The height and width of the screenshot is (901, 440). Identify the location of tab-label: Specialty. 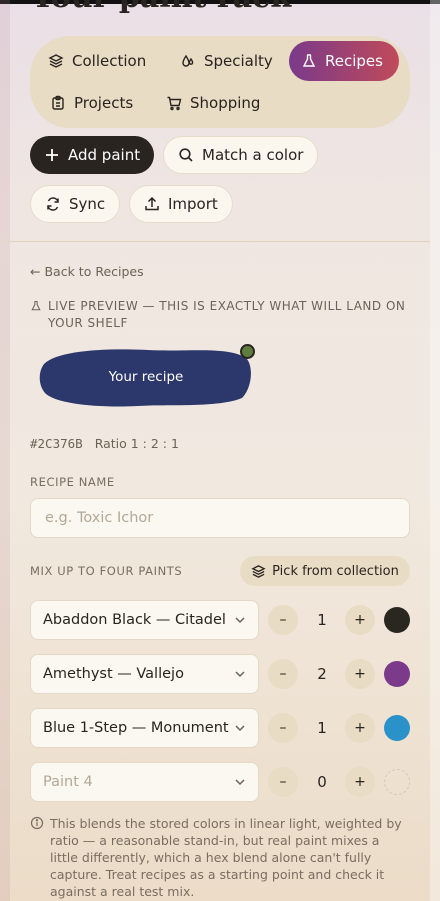
(238, 61).